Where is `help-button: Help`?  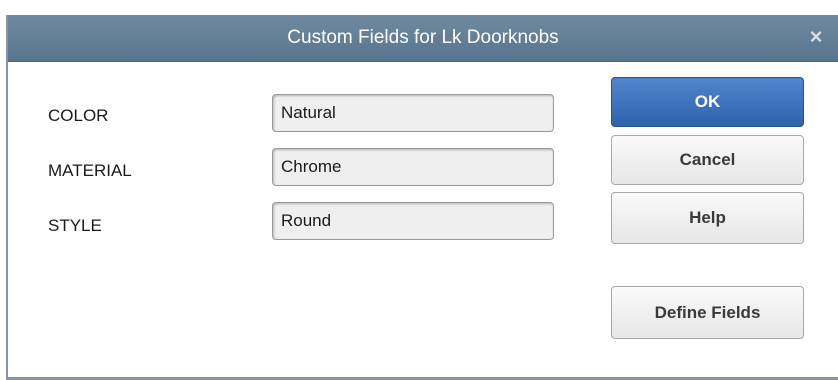 help-button: Help is located at coordinates (707, 218).